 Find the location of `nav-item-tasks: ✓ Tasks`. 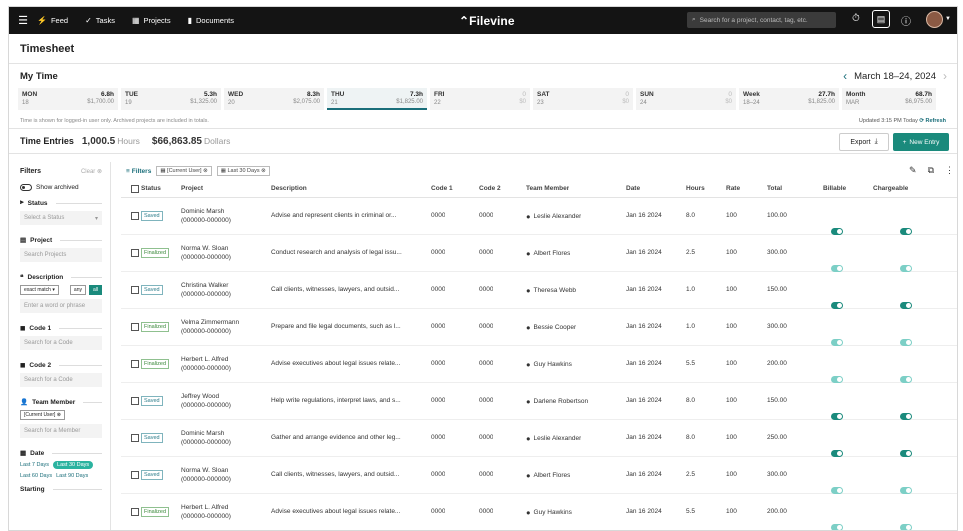

nav-item-tasks: ✓ Tasks is located at coordinates (100, 20).